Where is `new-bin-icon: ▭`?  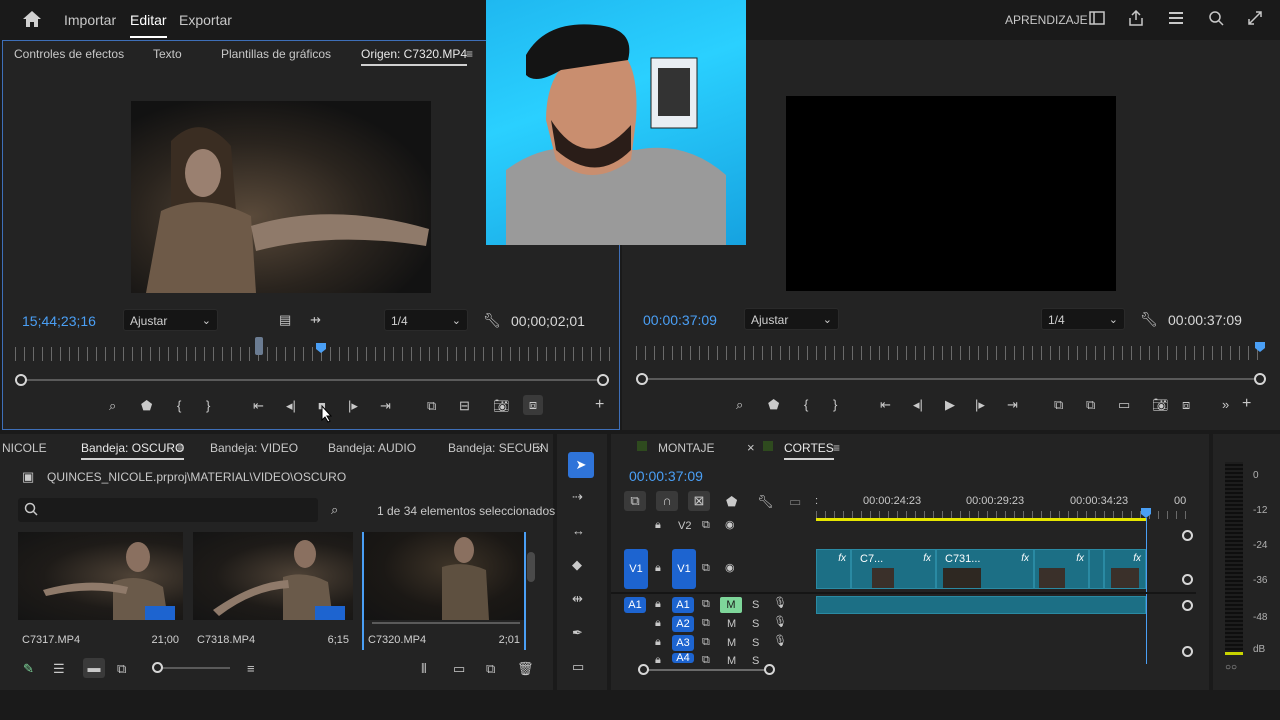 new-bin-icon: ▭ is located at coordinates (459, 668).